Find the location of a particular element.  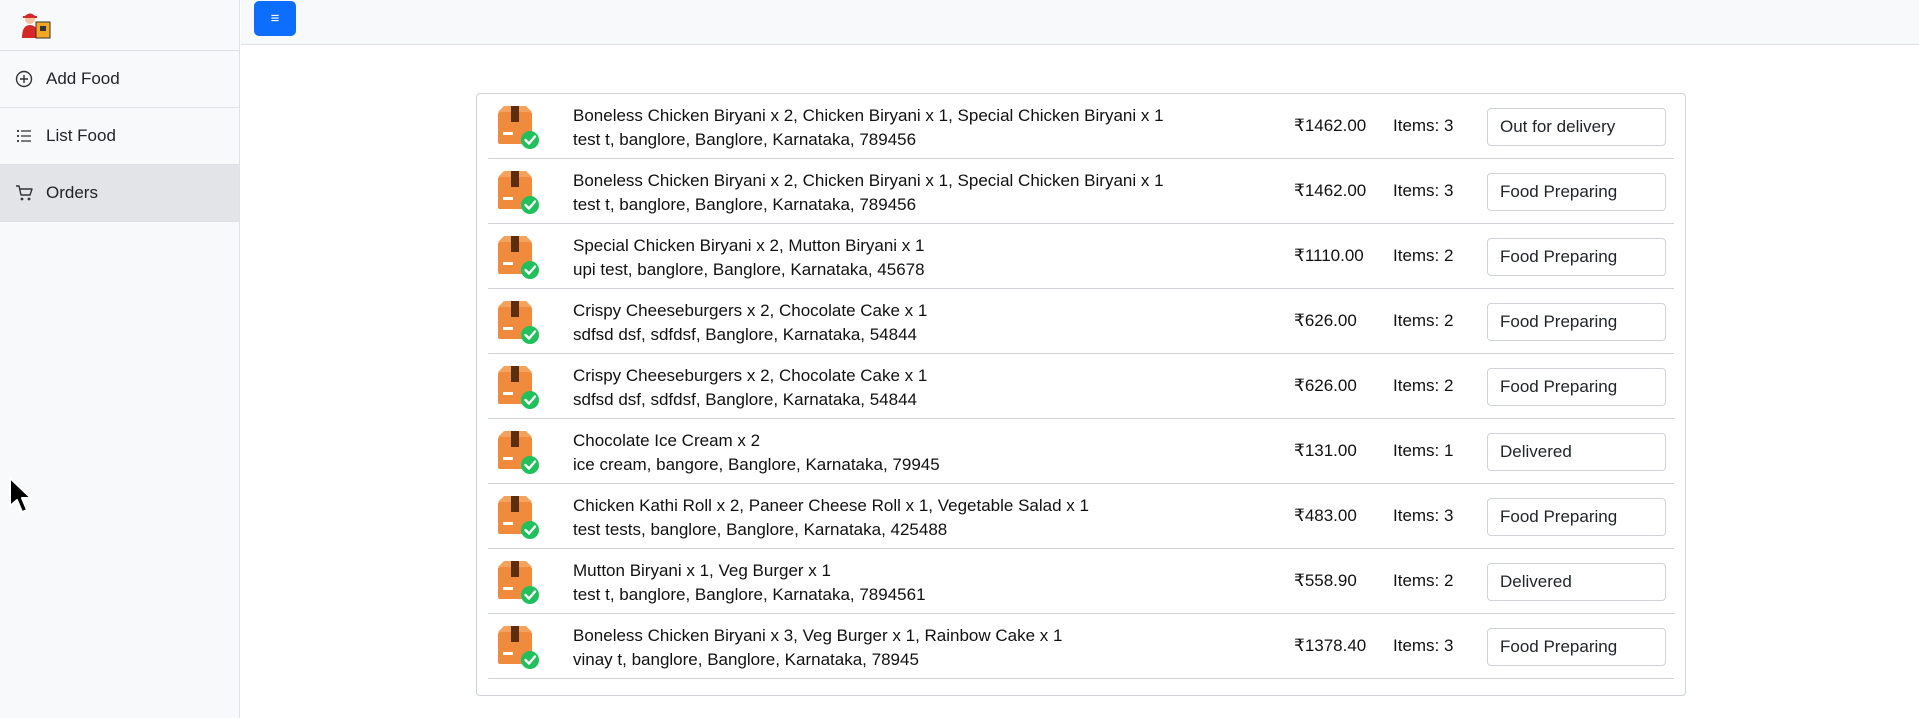

order-items: Chocolate Ice Cream x 2 is located at coordinates (667, 440).